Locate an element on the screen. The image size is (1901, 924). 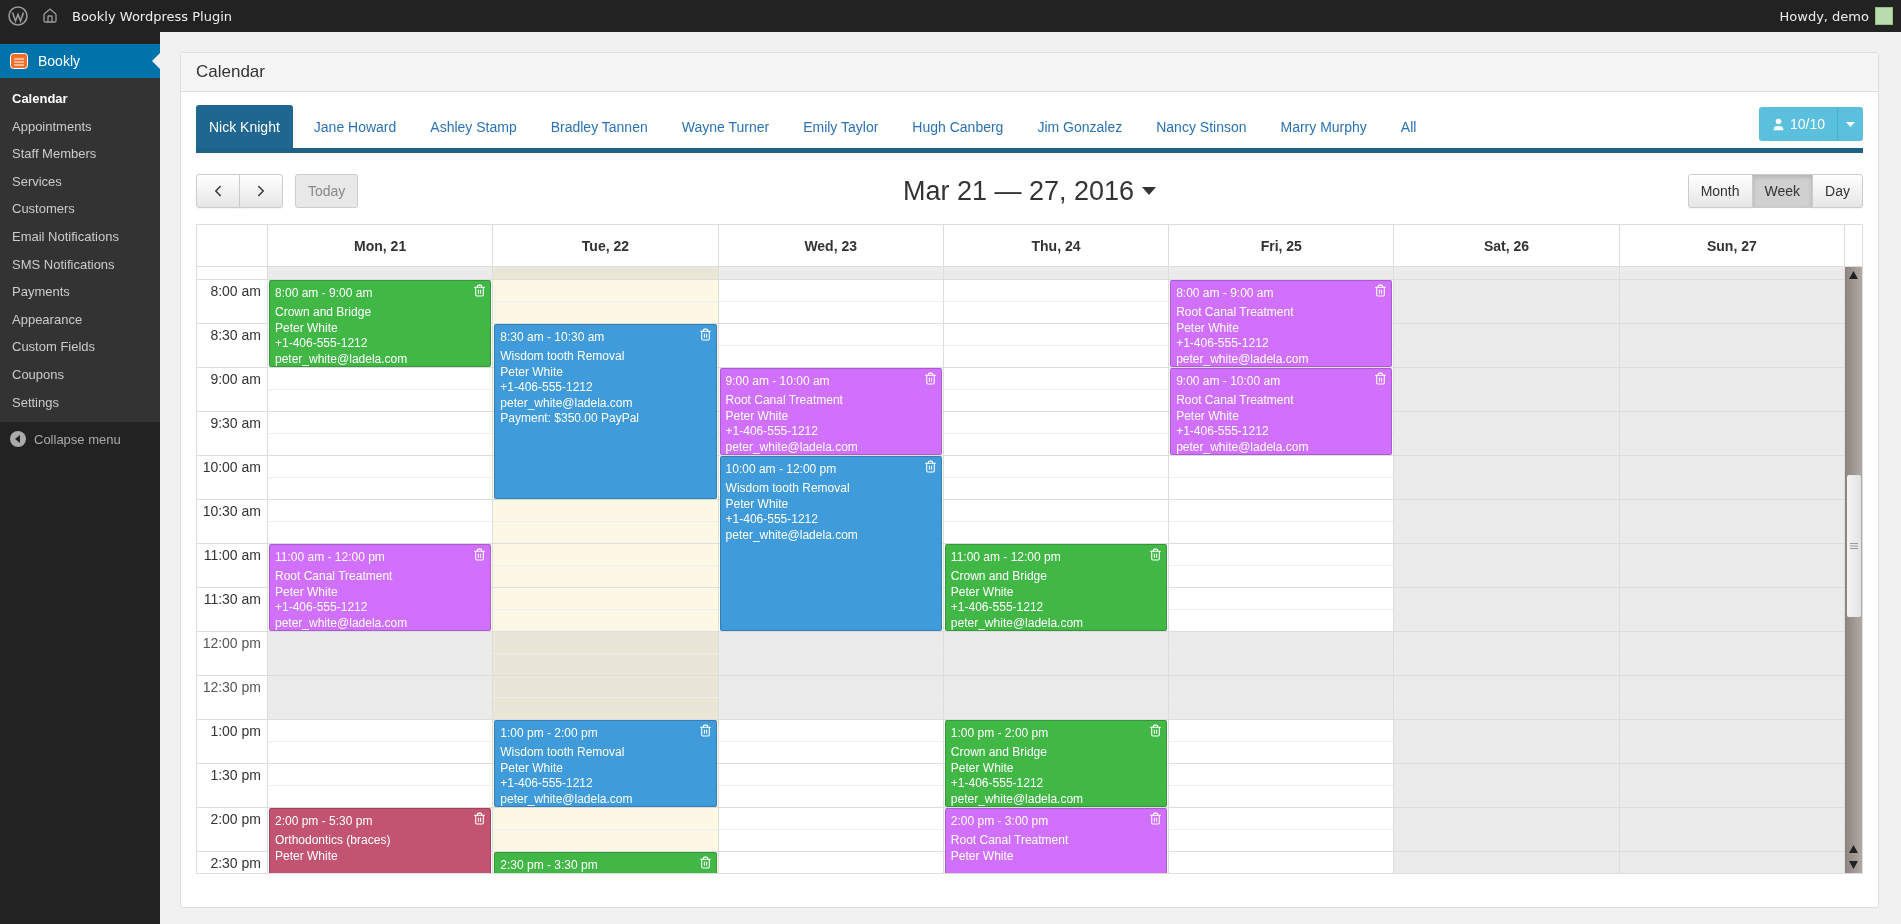
time-label: 8:00 am is located at coordinates (235, 291).